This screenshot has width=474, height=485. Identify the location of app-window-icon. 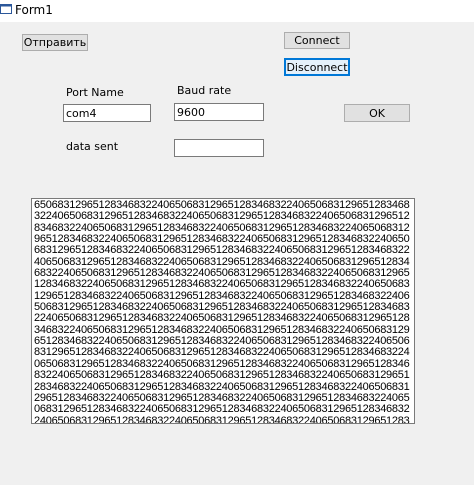
(6, 9).